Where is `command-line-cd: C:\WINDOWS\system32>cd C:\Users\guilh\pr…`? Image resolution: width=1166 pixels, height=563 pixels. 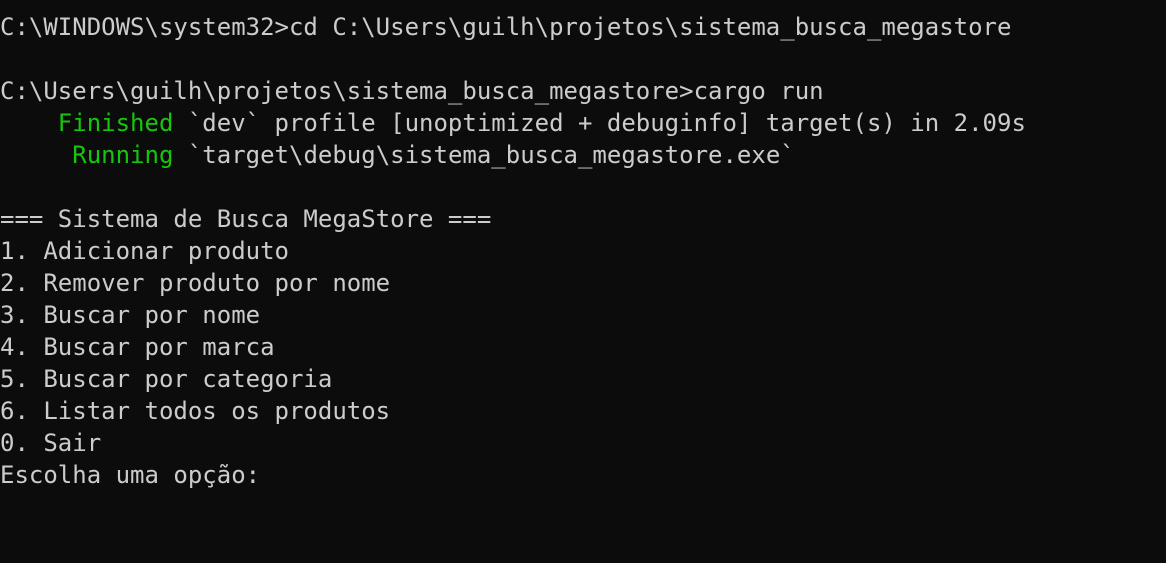
command-line-cd: C:\WINDOWS\system32>cd C:\Users\guilh\pr… is located at coordinates (583, 27).